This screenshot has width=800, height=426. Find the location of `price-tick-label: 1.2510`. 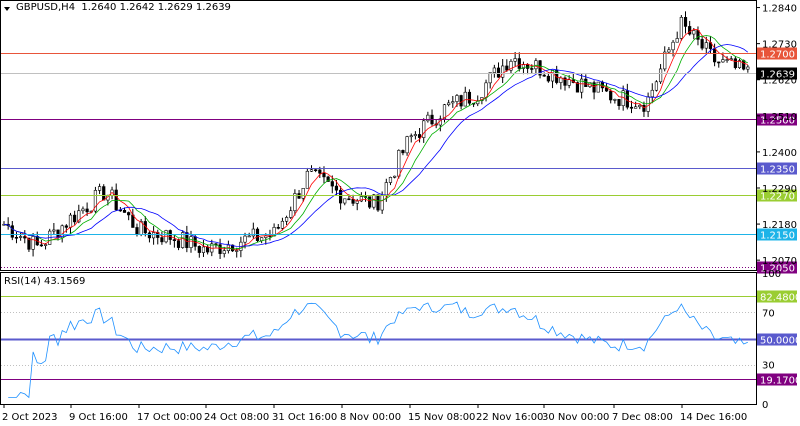

price-tick-label: 1.2510 is located at coordinates (779, 117).